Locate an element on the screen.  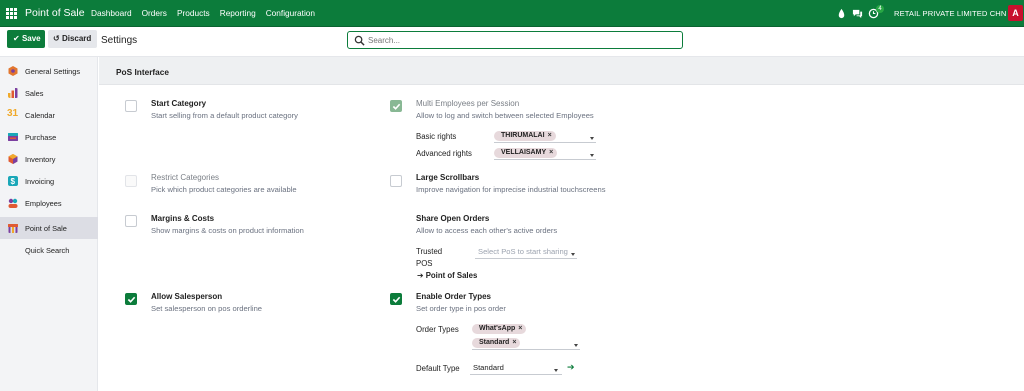
sidebar-item-point-of-sale: Point of Sale is located at coordinates (49, 228).